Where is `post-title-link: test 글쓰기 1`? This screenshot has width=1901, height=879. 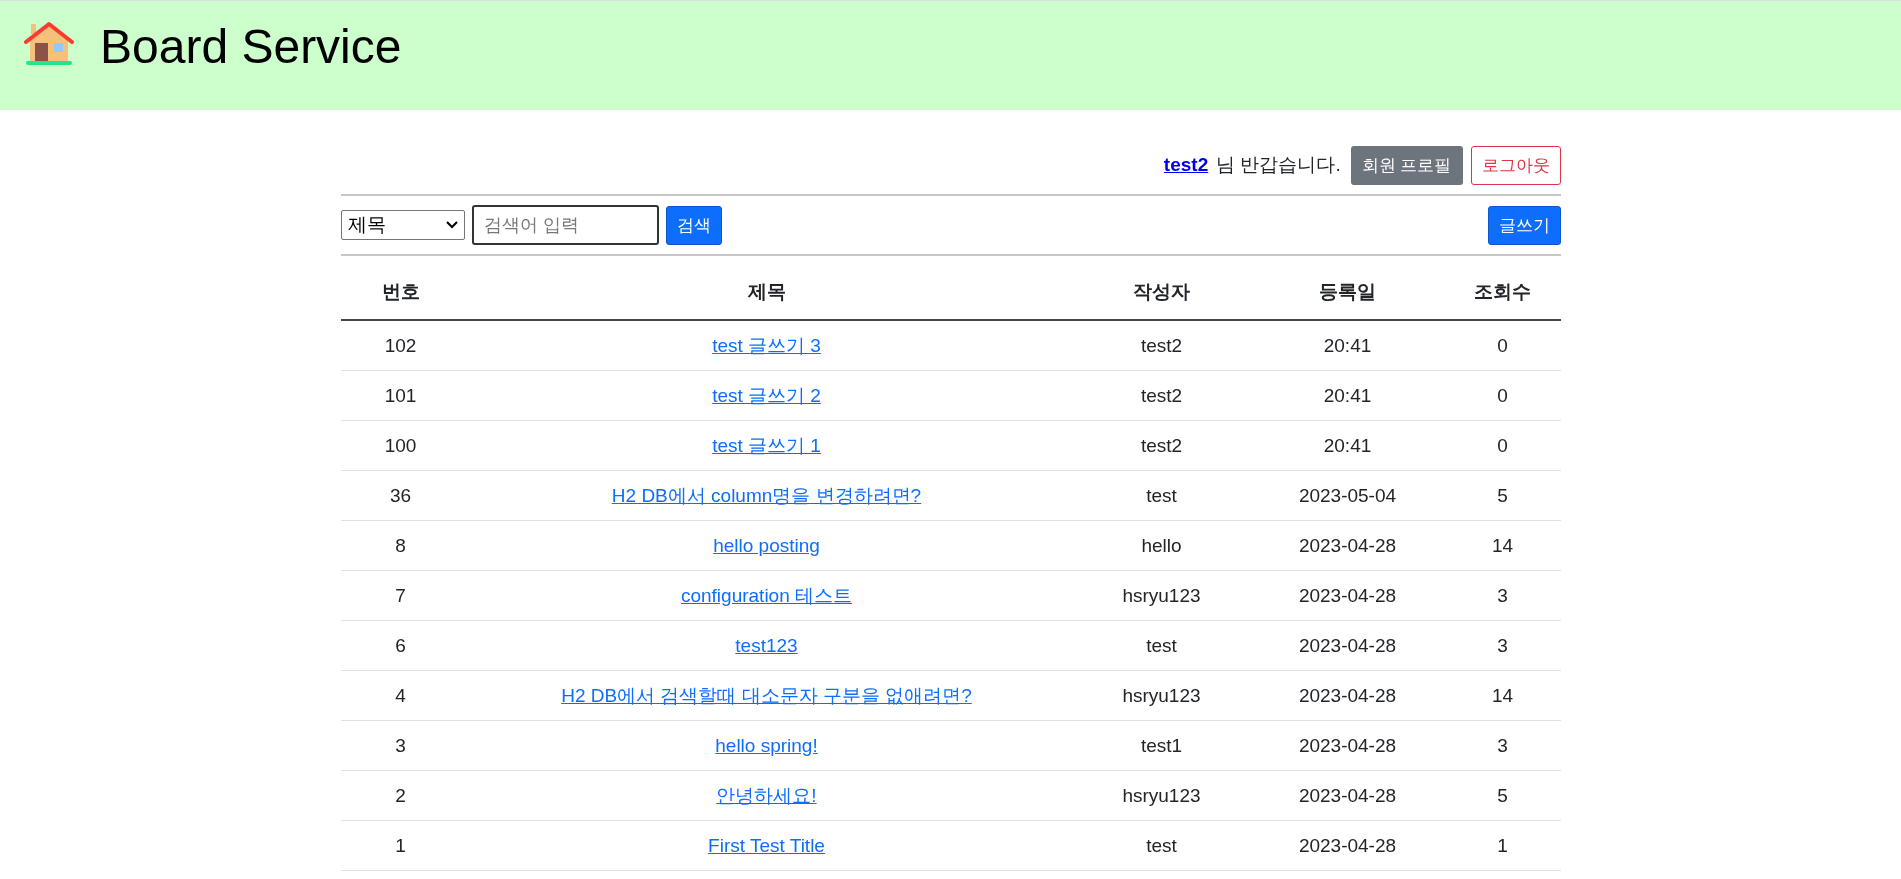 post-title-link: test 글쓰기 1 is located at coordinates (766, 445).